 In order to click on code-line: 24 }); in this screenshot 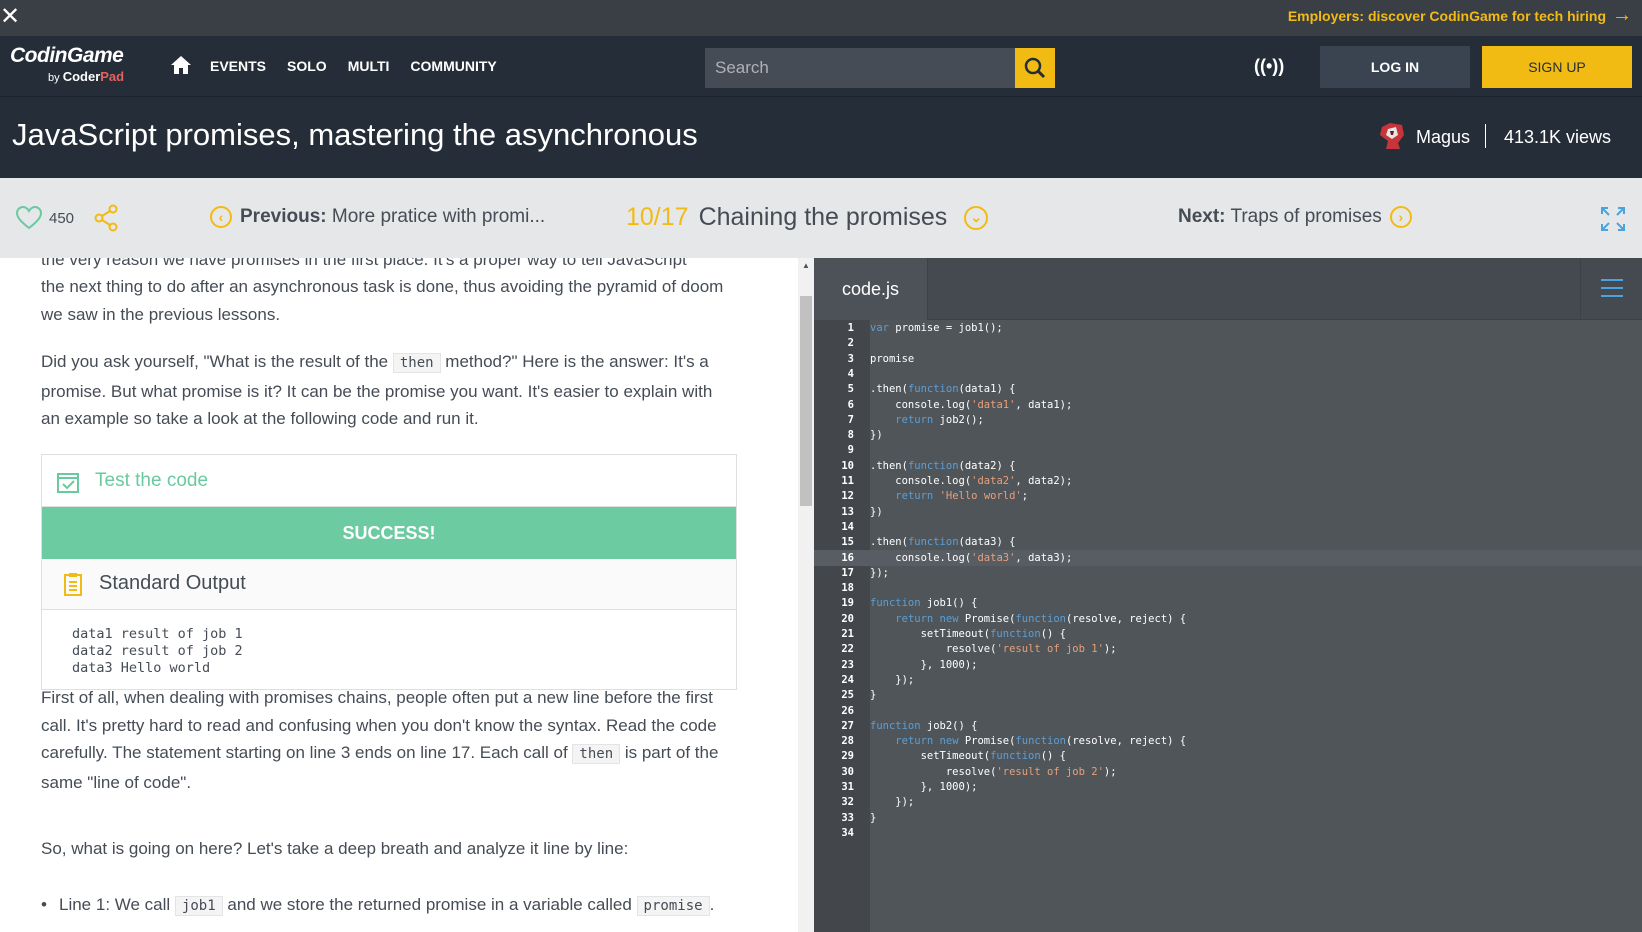, I will do `click(1228, 680)`.